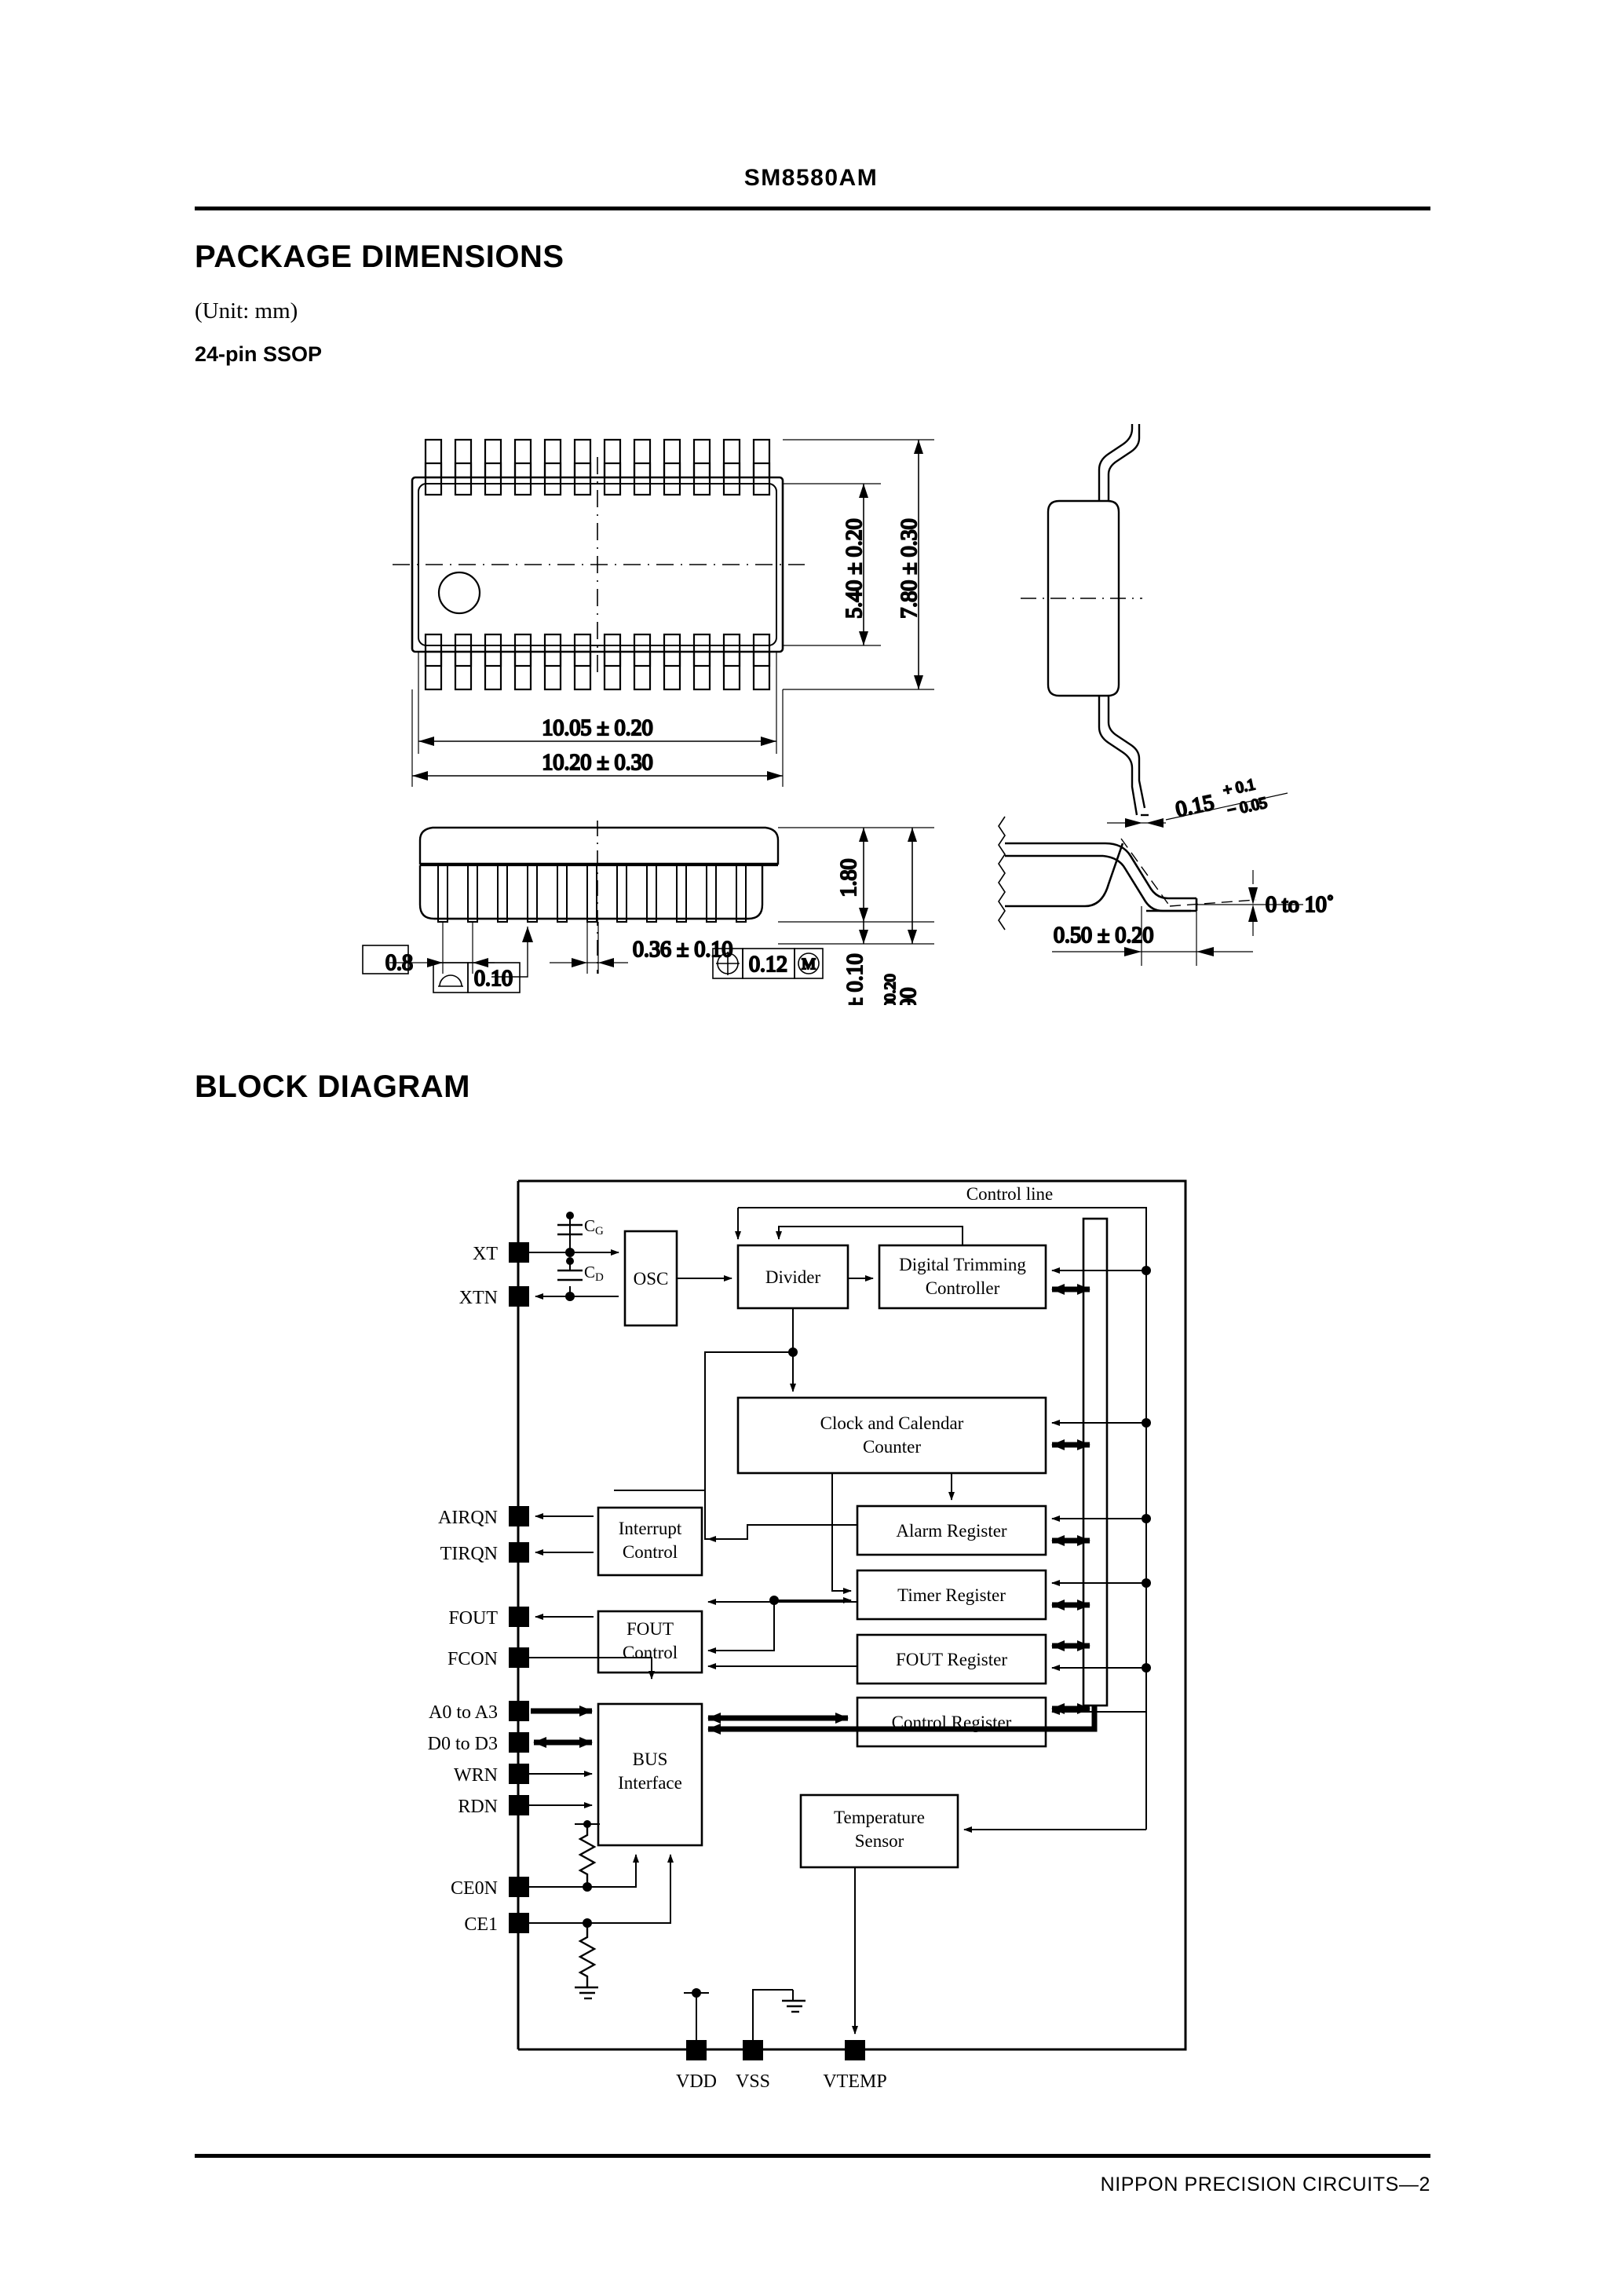 This screenshot has width=1622, height=2296. I want to click on package-type-label: 24-pin SSOP, so click(259, 354).